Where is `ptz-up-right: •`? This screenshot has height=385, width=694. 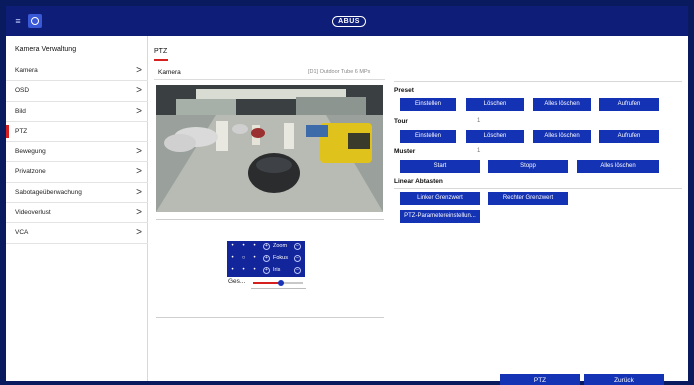
ptz-up-right: • is located at coordinates (254, 246).